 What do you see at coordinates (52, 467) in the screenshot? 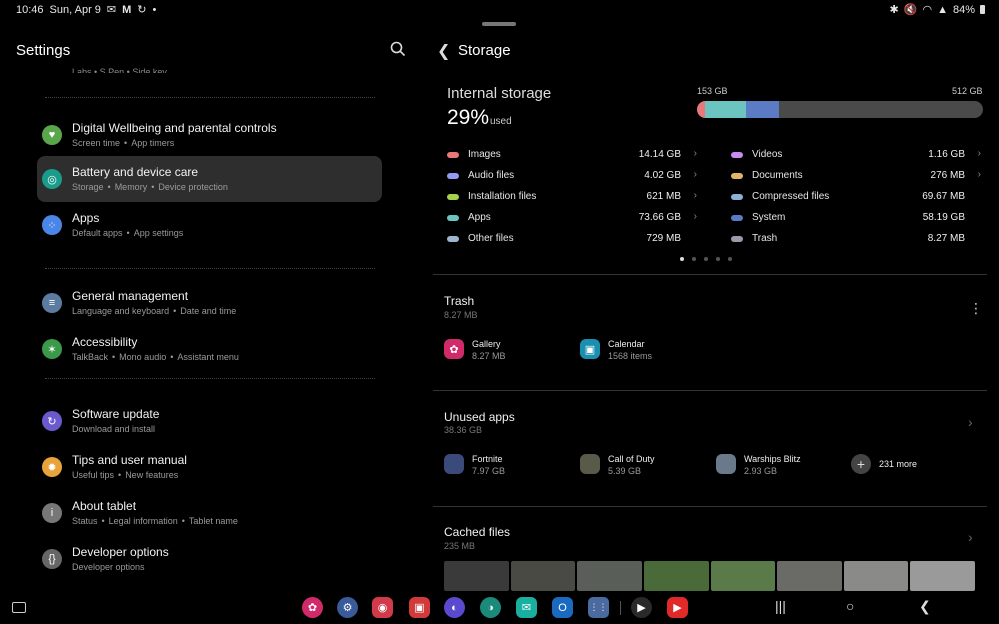
I see `lightbulb-icon: ✹` at bounding box center [52, 467].